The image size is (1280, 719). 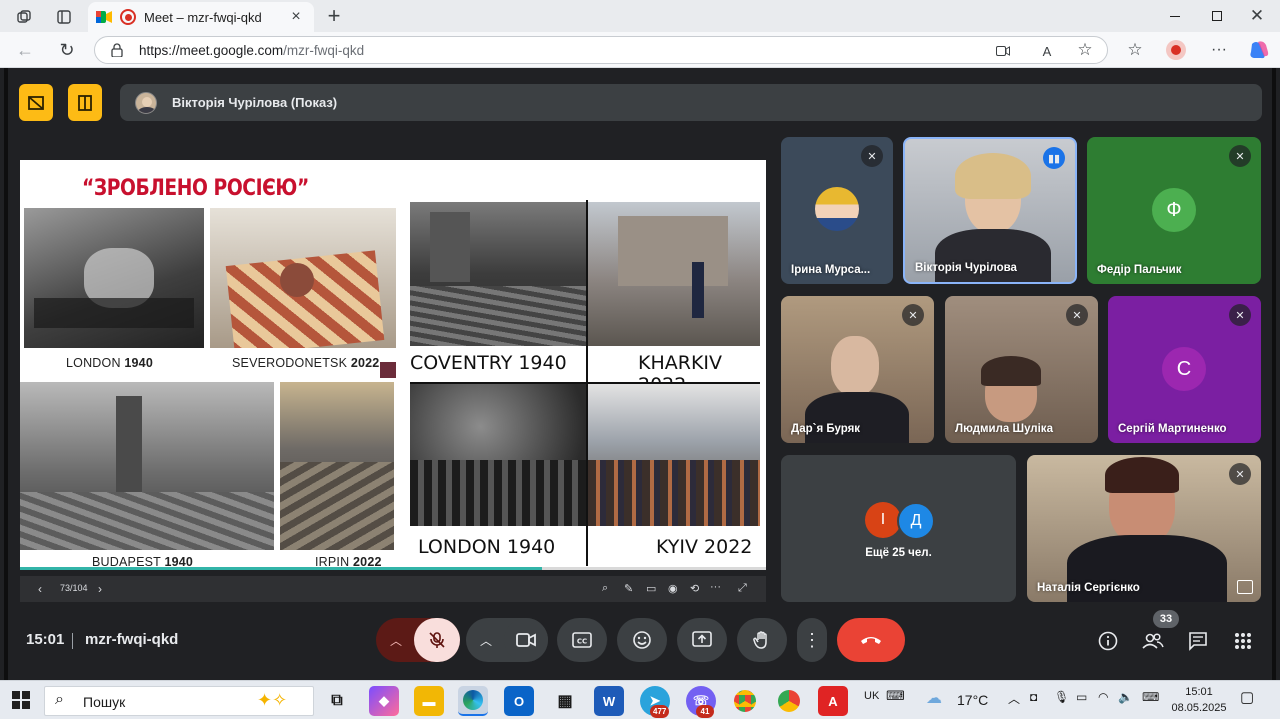 What do you see at coordinates (1219, 50) in the screenshot?
I see `settings-more-icon: ···` at bounding box center [1219, 50].